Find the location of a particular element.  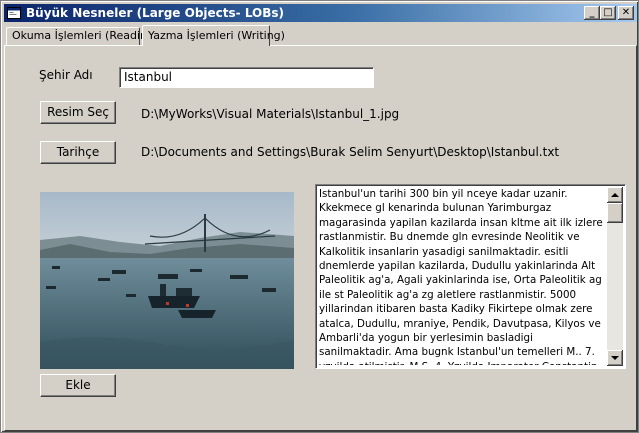

scrollbar-thumb is located at coordinates (615, 213).